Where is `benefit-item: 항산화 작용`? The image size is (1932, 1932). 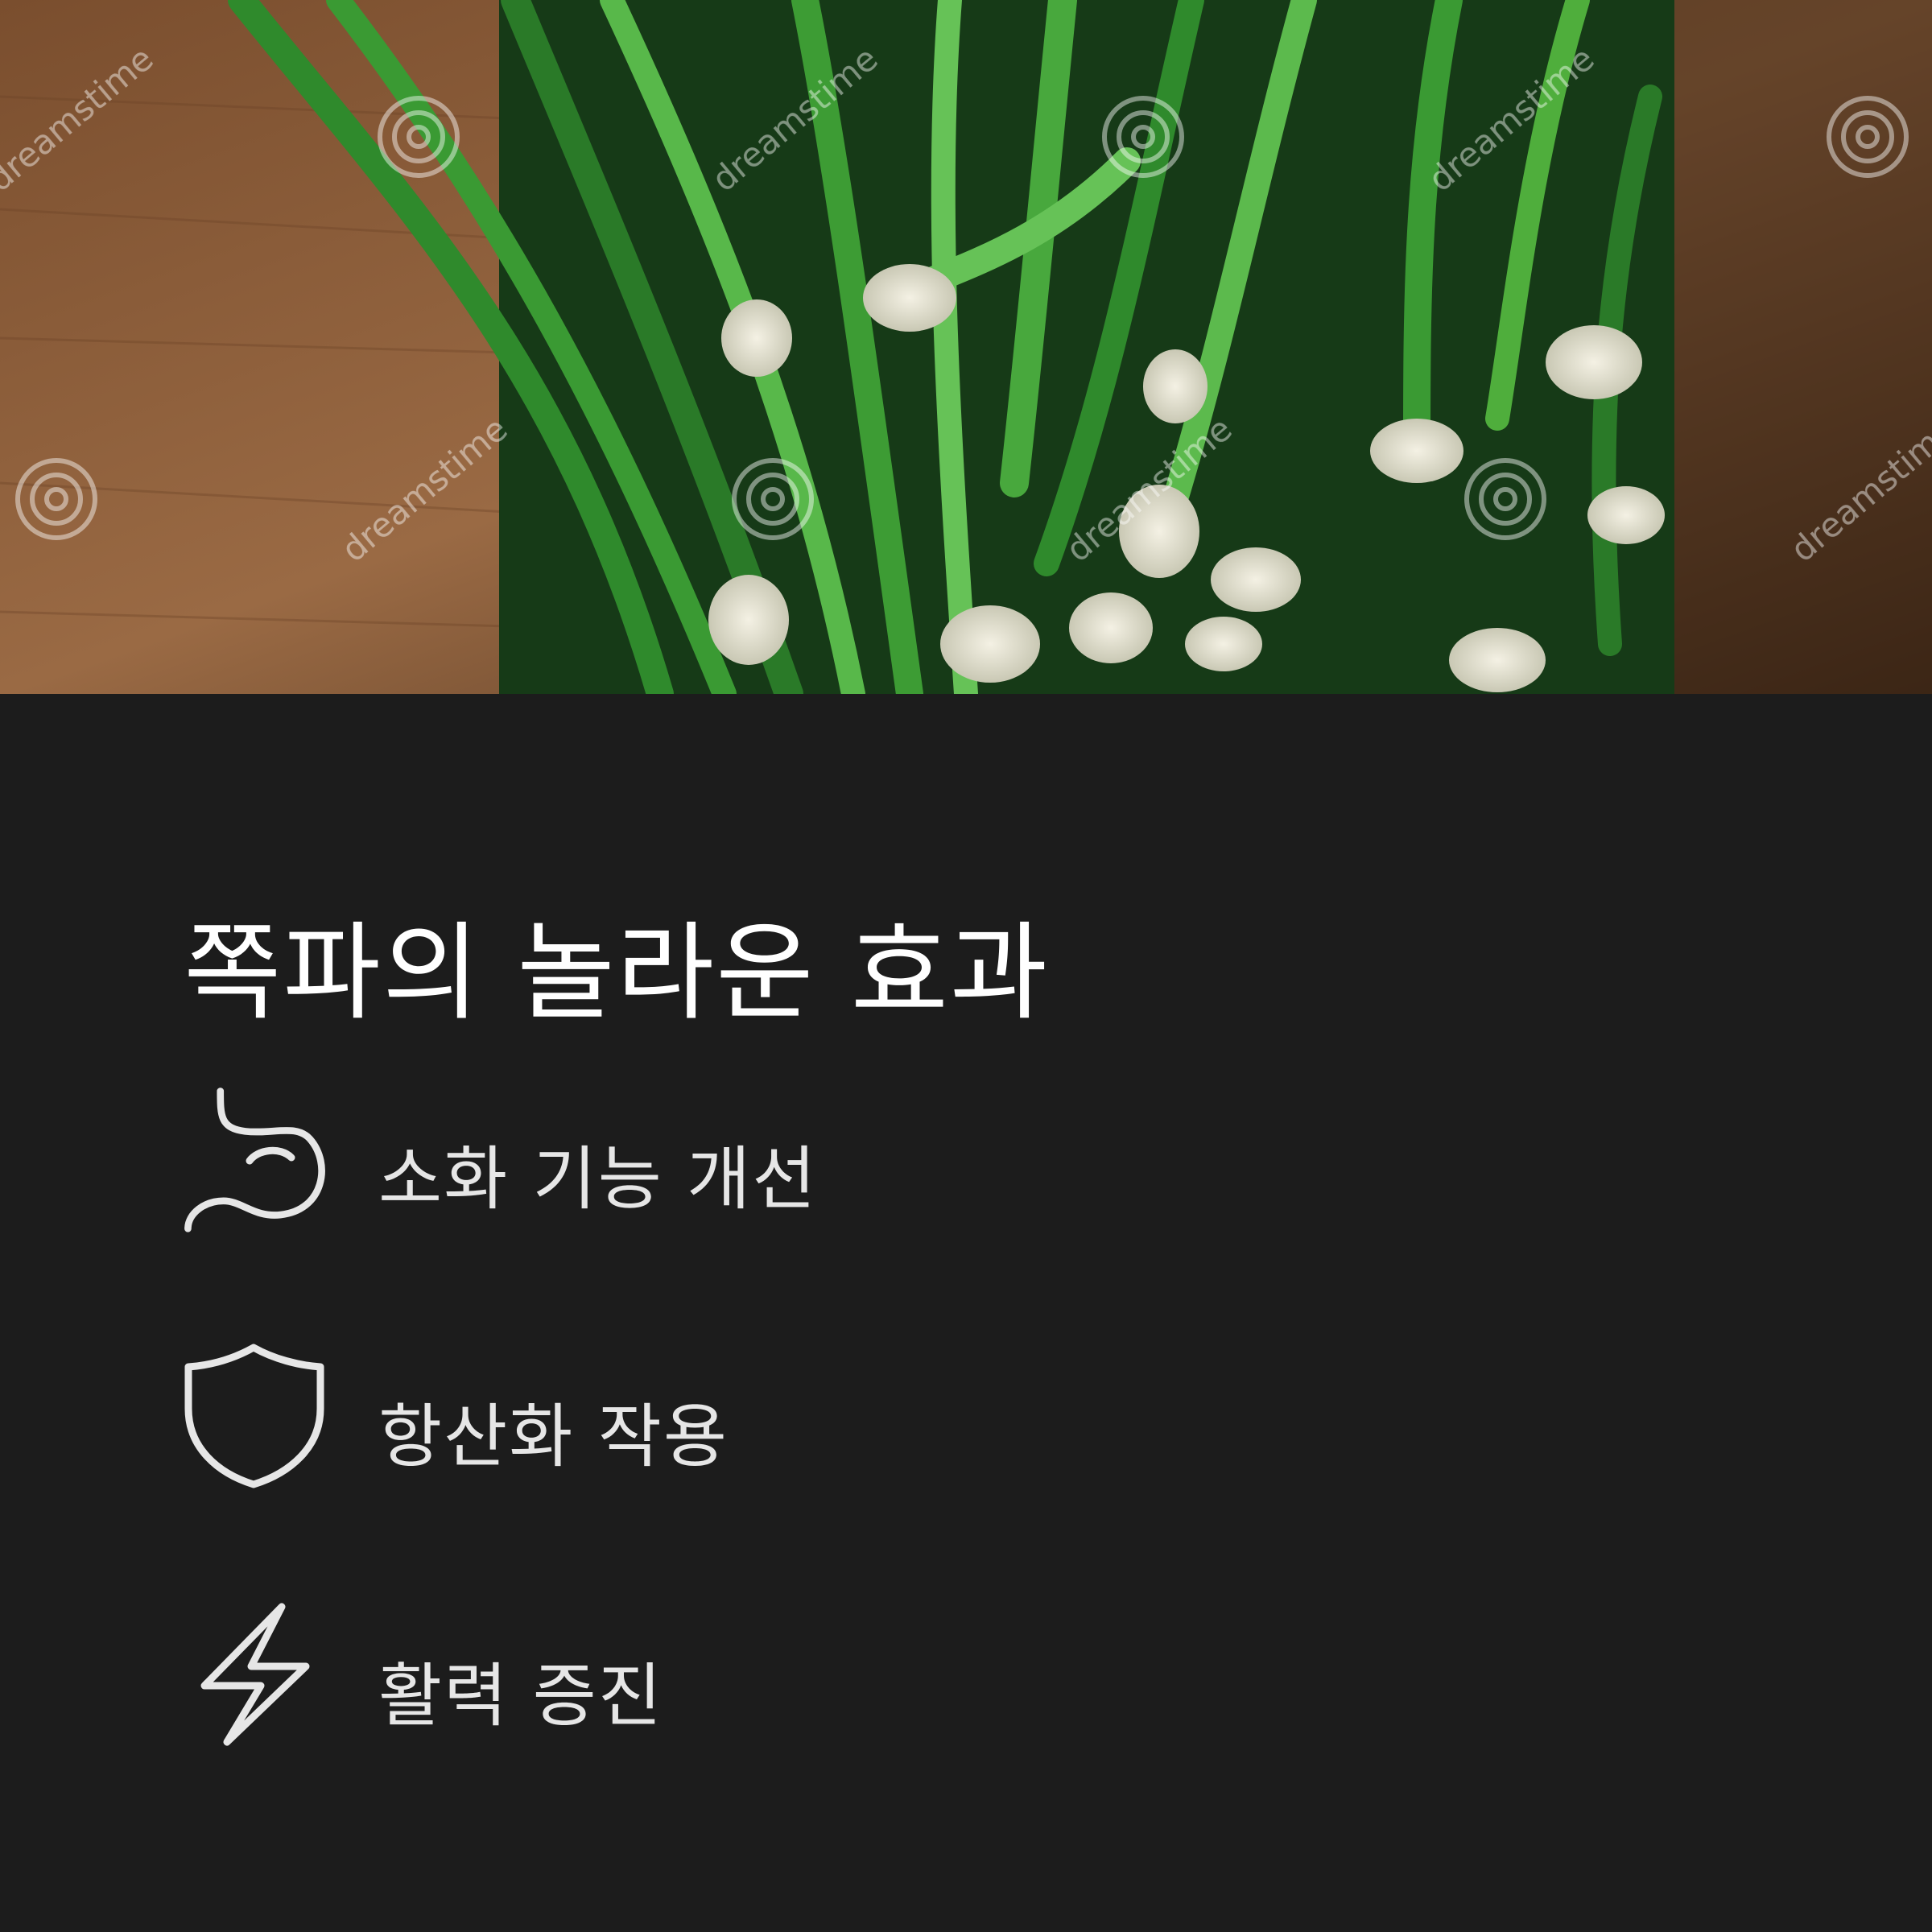
benefit-item: 항산화 작용 is located at coordinates (660, 1418).